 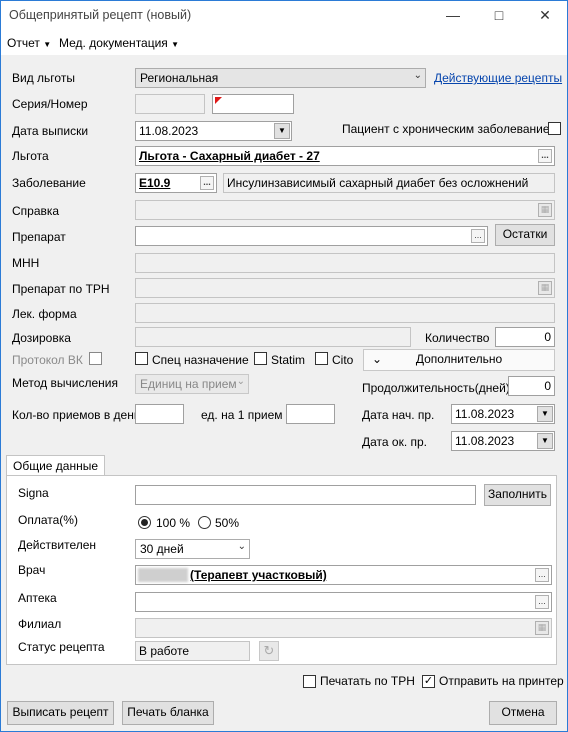 I want to click on active-recipes-link: Действующие рецепты, so click(x=498, y=78).